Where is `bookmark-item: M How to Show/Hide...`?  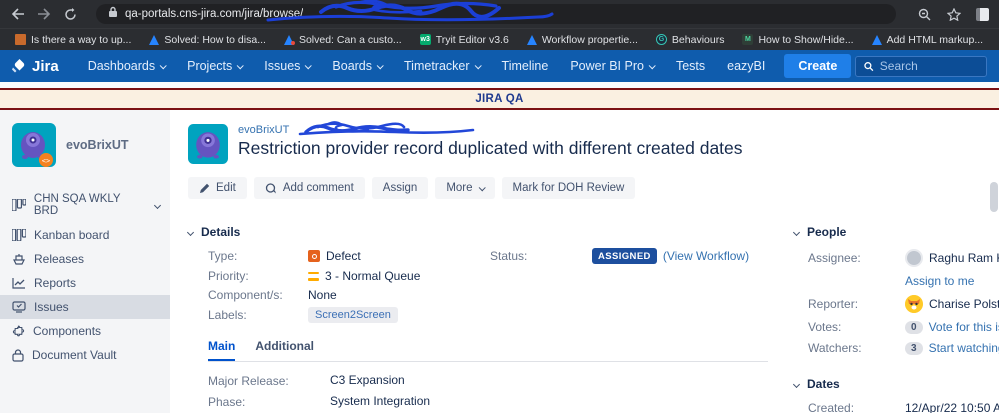 bookmark-item: M How to Show/Hide... is located at coordinates (797, 40).